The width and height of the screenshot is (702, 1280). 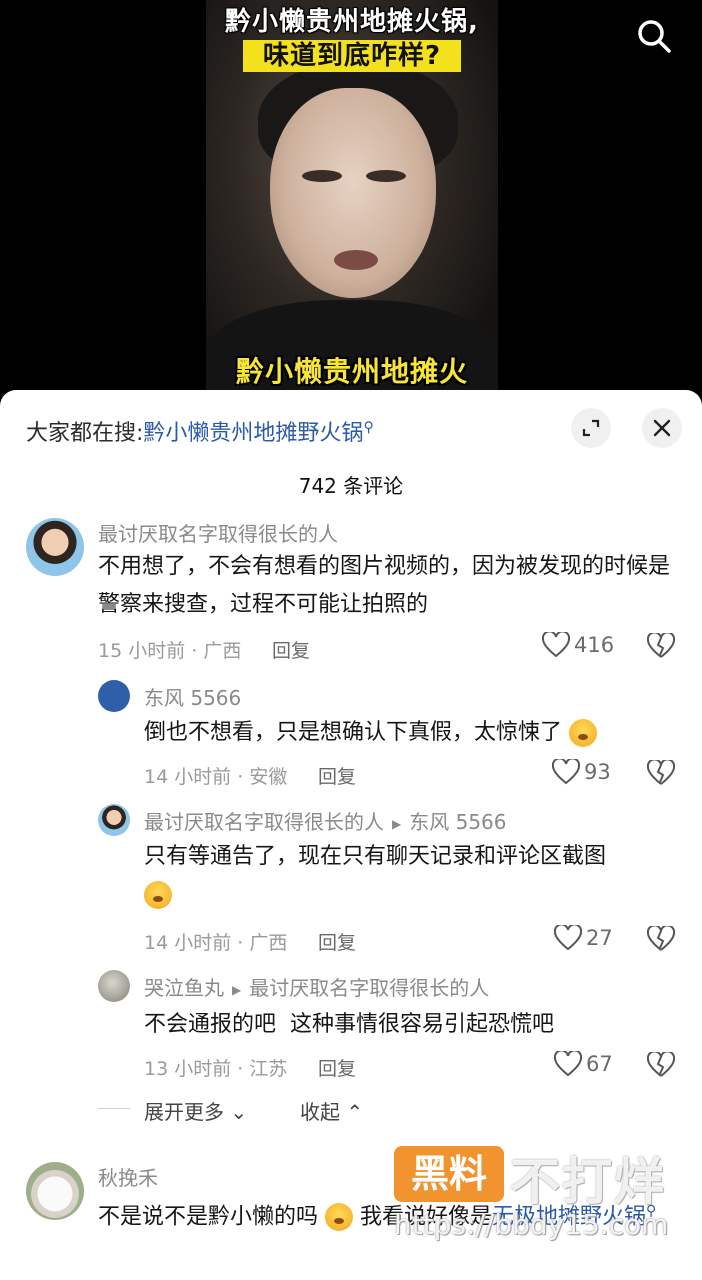 I want to click on comment-text-part2: 我看说好像是, so click(x=426, y=1217).